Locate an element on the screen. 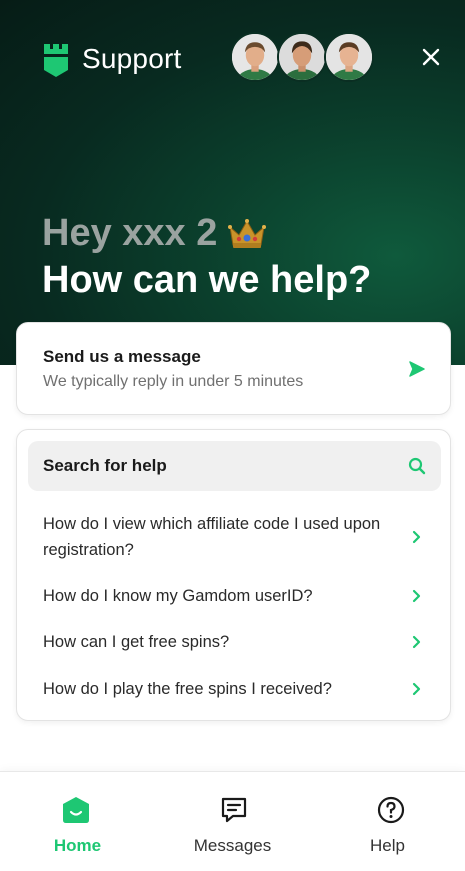 This screenshot has width=465, height=871. help-icon is located at coordinates (391, 810).